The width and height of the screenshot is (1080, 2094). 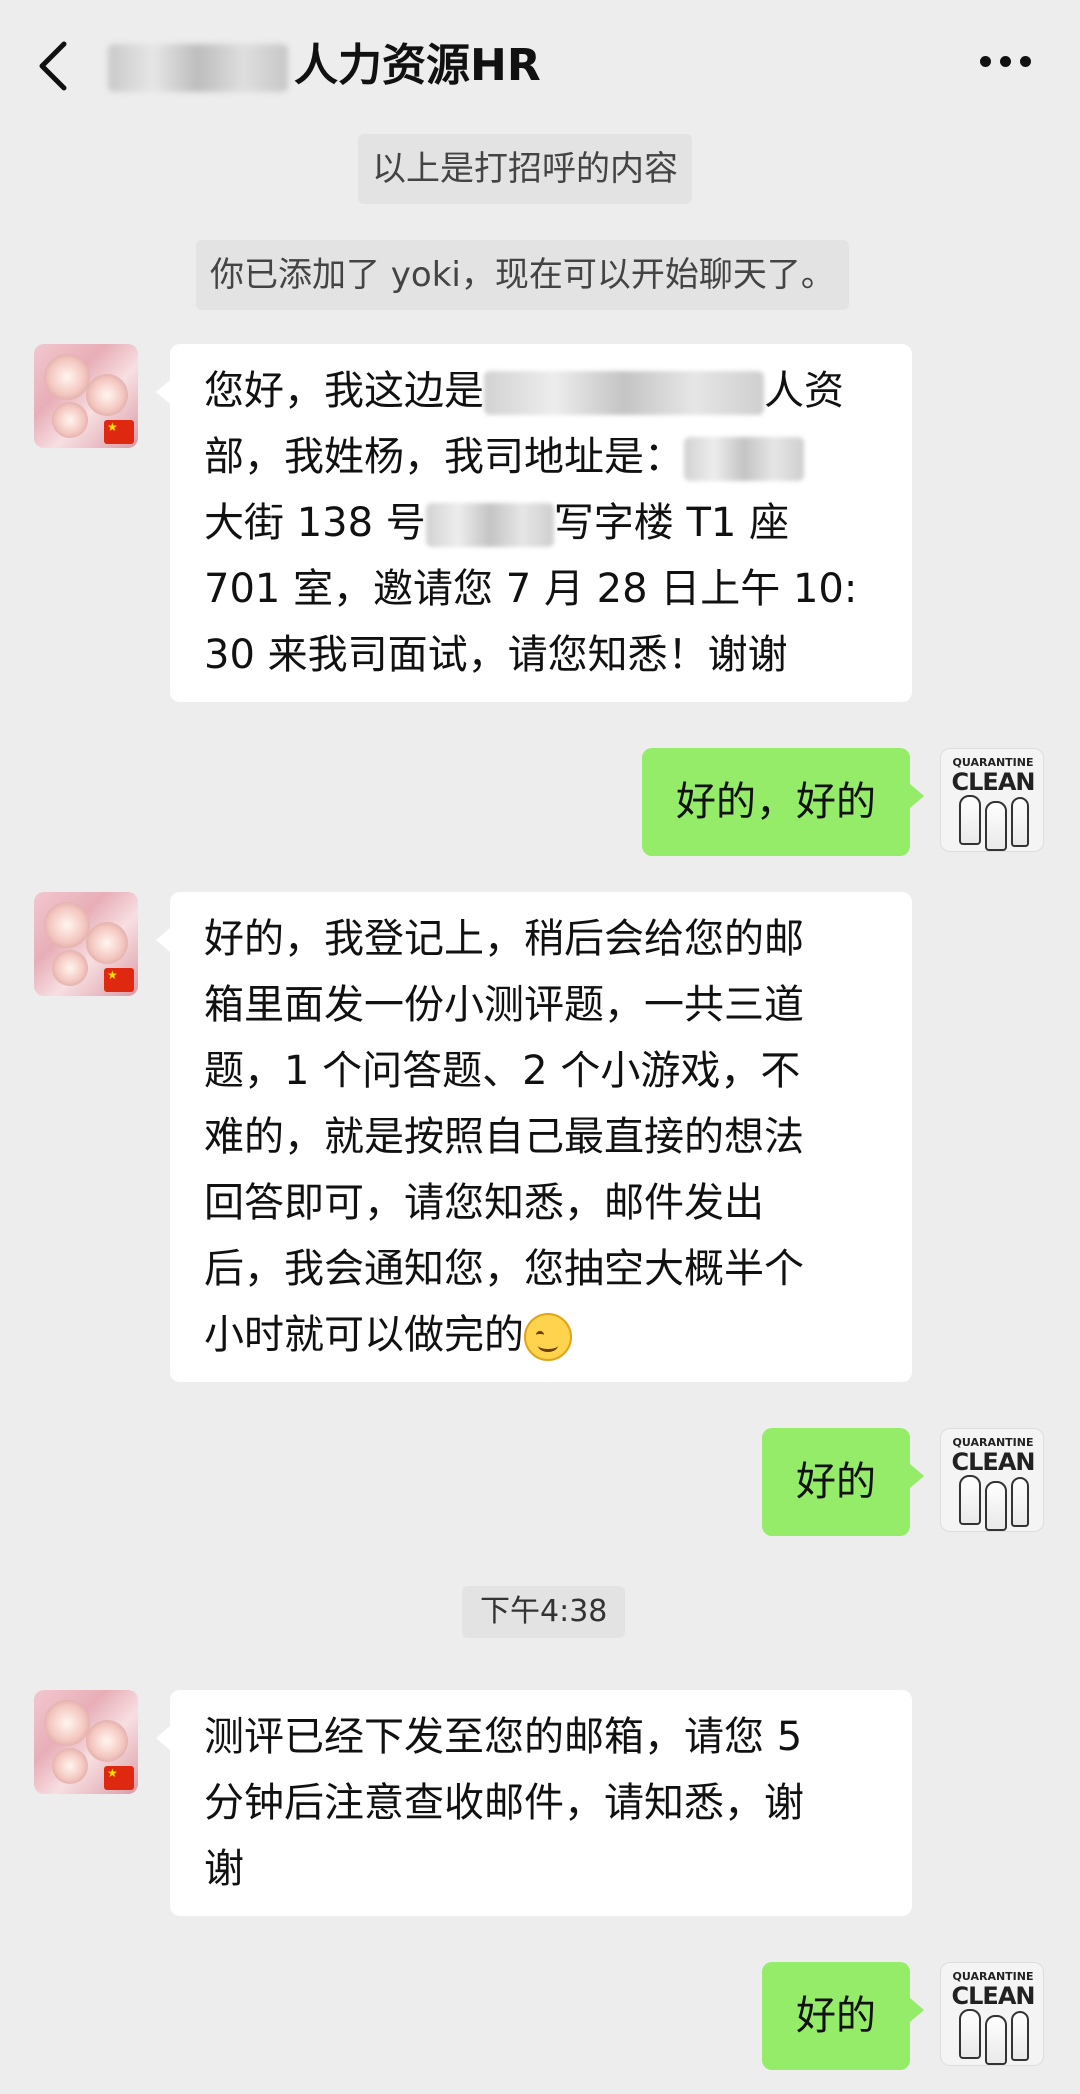 I want to click on system-notice-greeting: 以上是打招呼的内容, so click(x=525, y=169).